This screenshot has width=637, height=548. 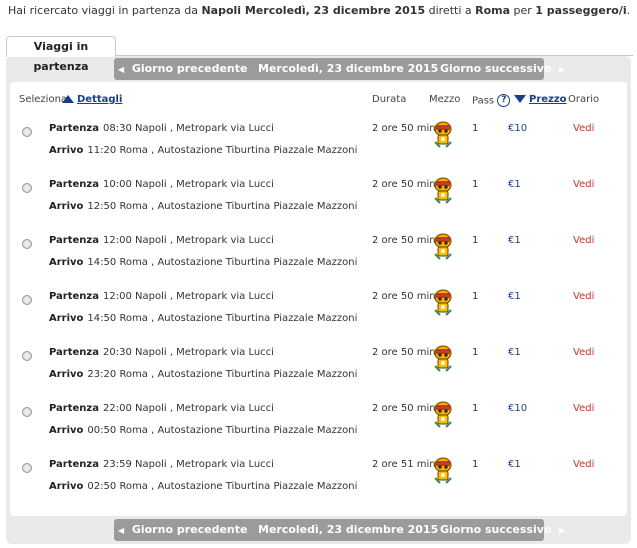 I want to click on duration: 2 ore 51 min, so click(x=404, y=464).